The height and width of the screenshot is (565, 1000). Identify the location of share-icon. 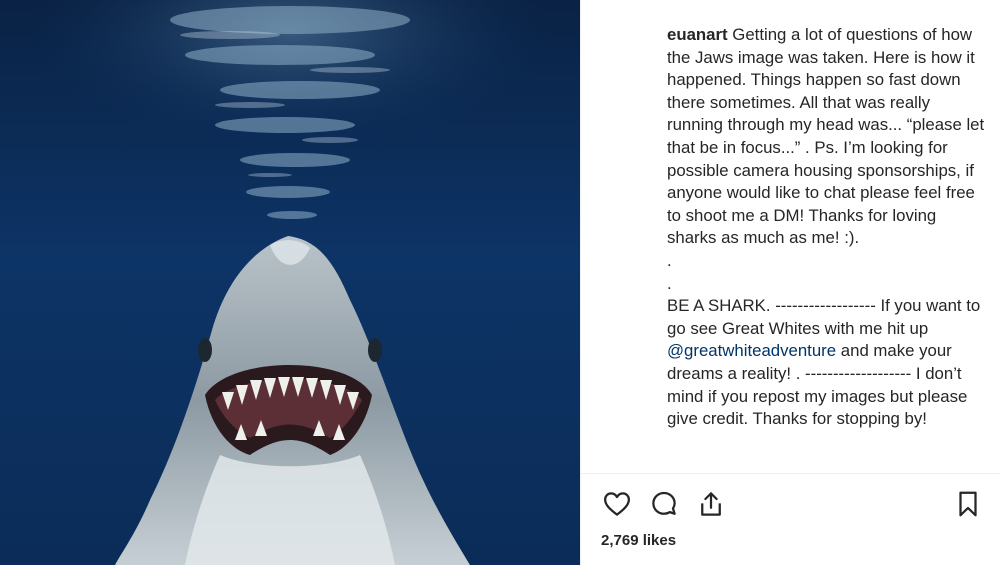
(711, 504).